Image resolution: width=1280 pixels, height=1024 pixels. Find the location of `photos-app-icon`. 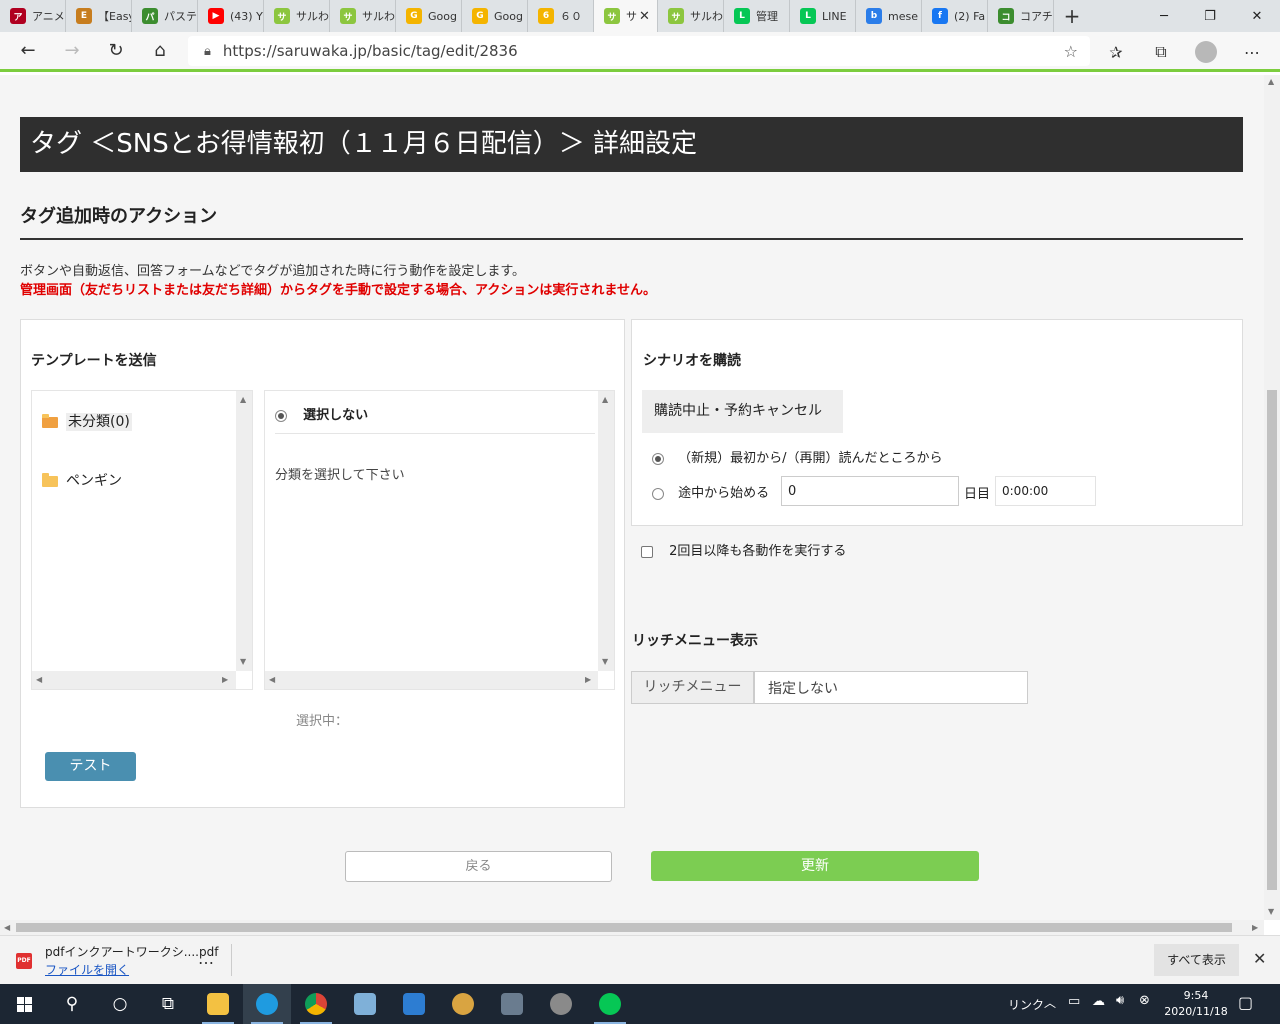

photos-app-icon is located at coordinates (414, 1004).